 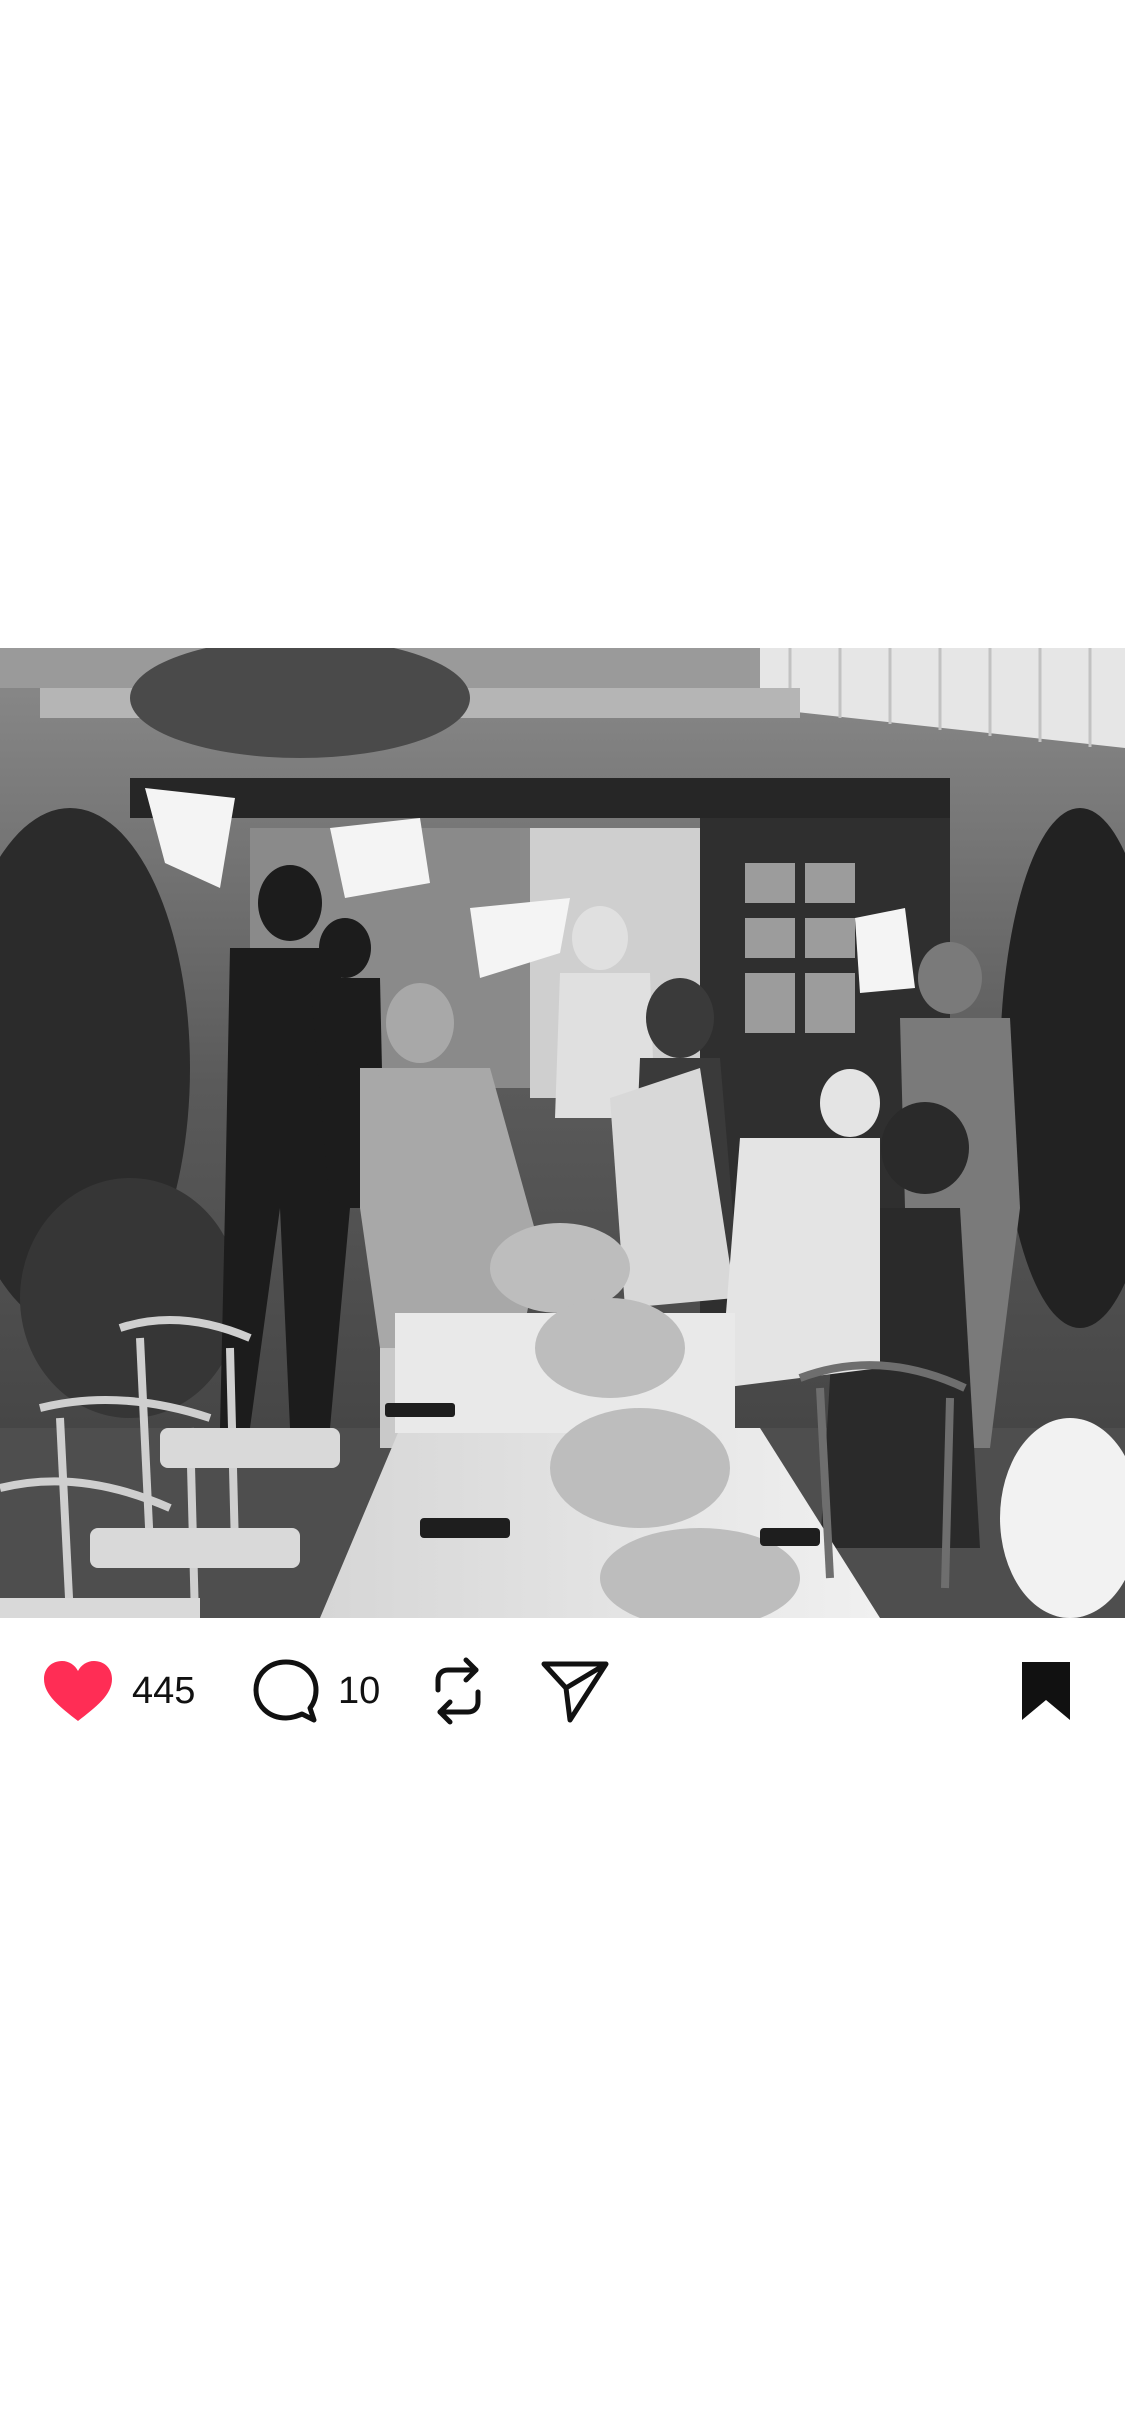 I want to click on send-icon, so click(x=575, y=1692).